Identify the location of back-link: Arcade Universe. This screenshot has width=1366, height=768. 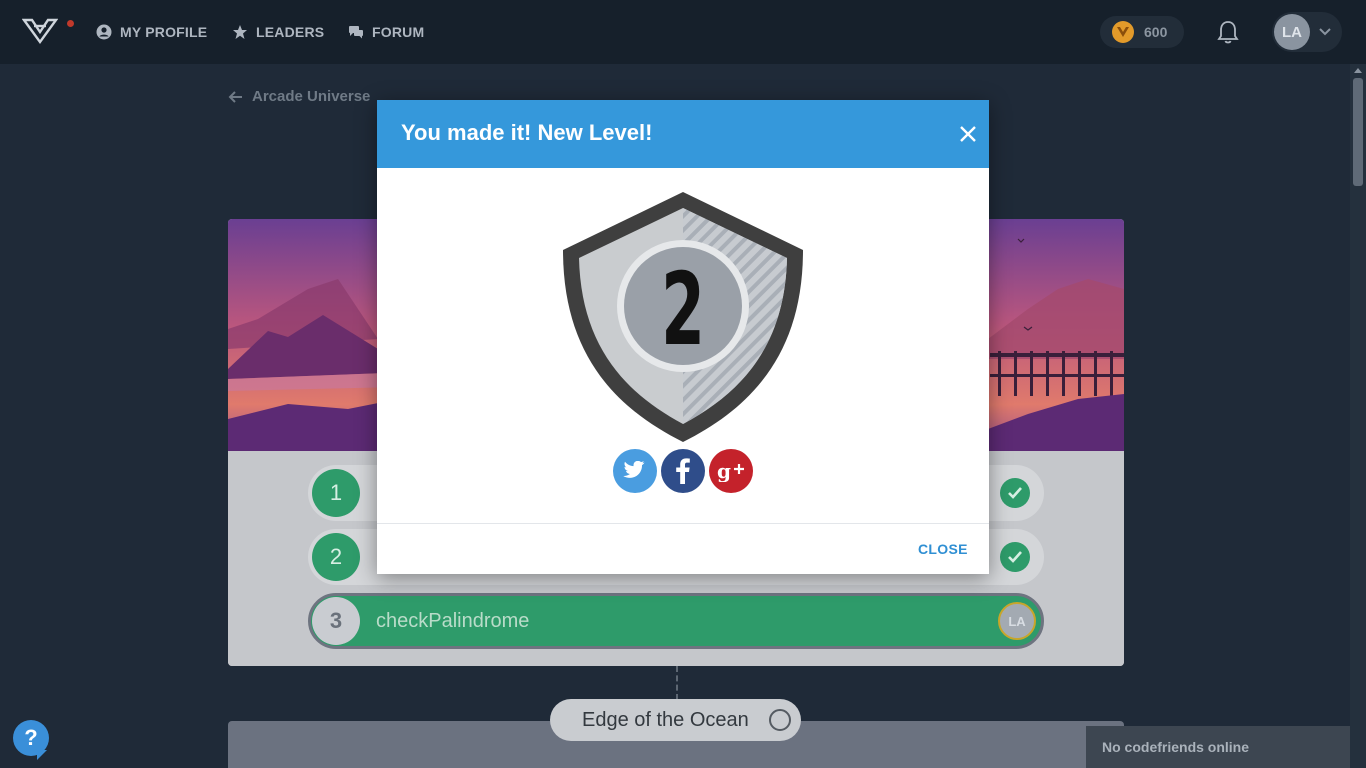
(299, 96).